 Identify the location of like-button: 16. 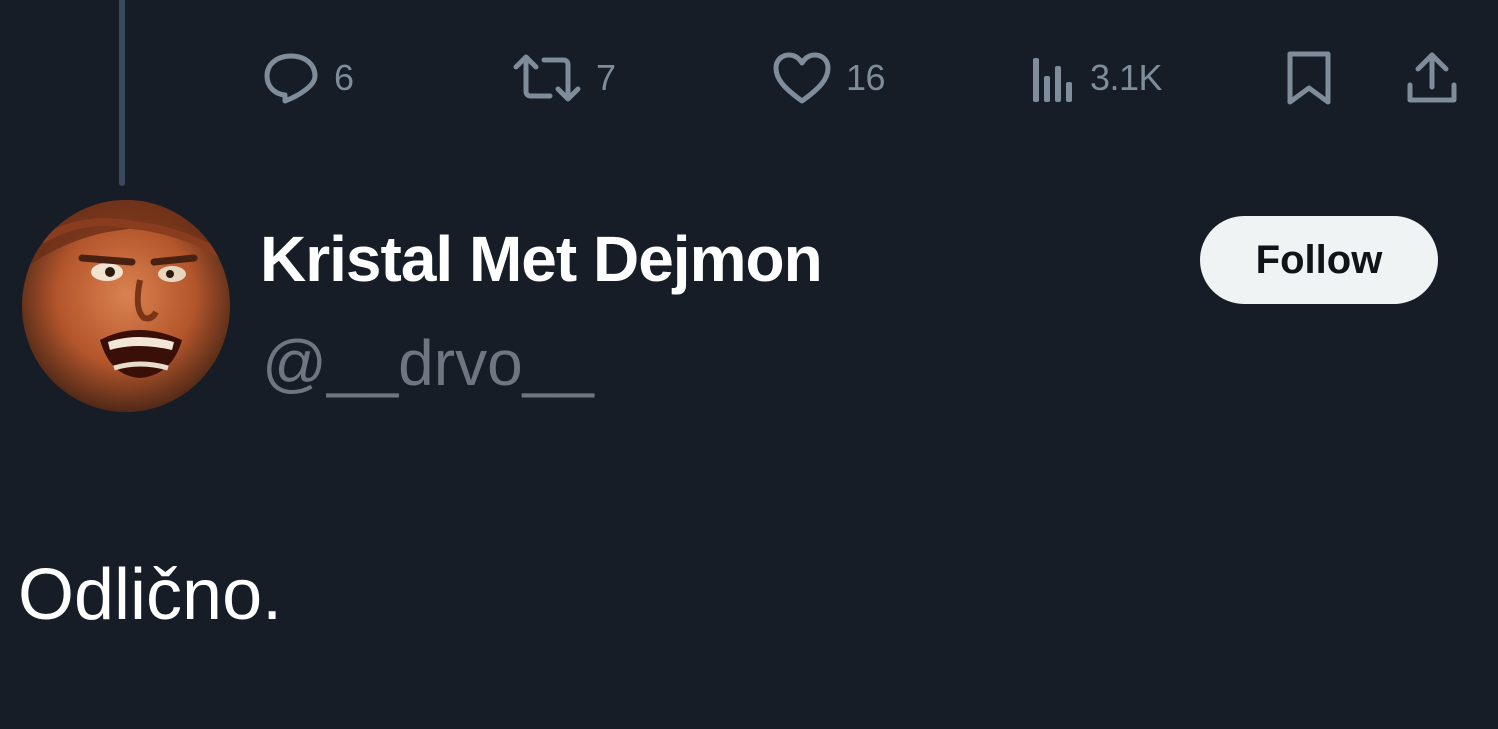
(829, 78).